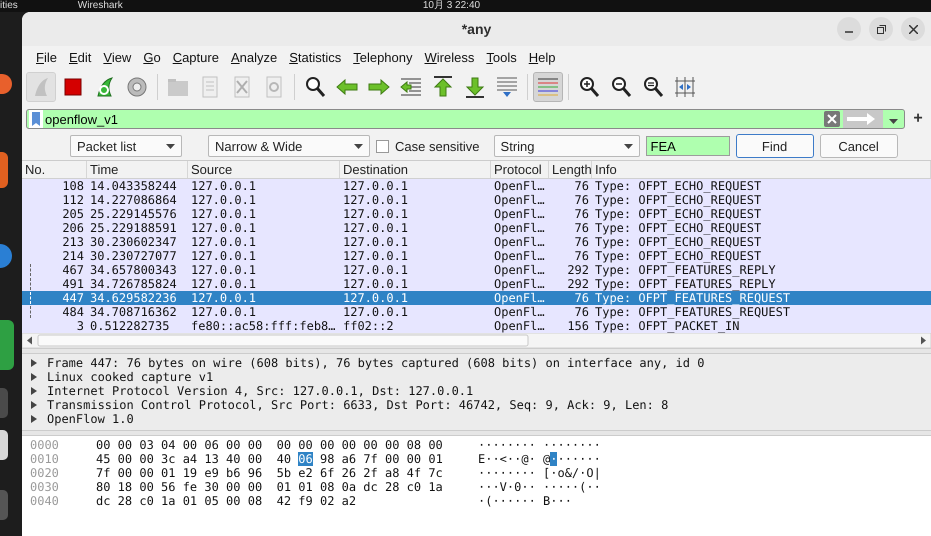  What do you see at coordinates (80, 326) in the screenshot?
I see `table-cell-text: 3` at bounding box center [80, 326].